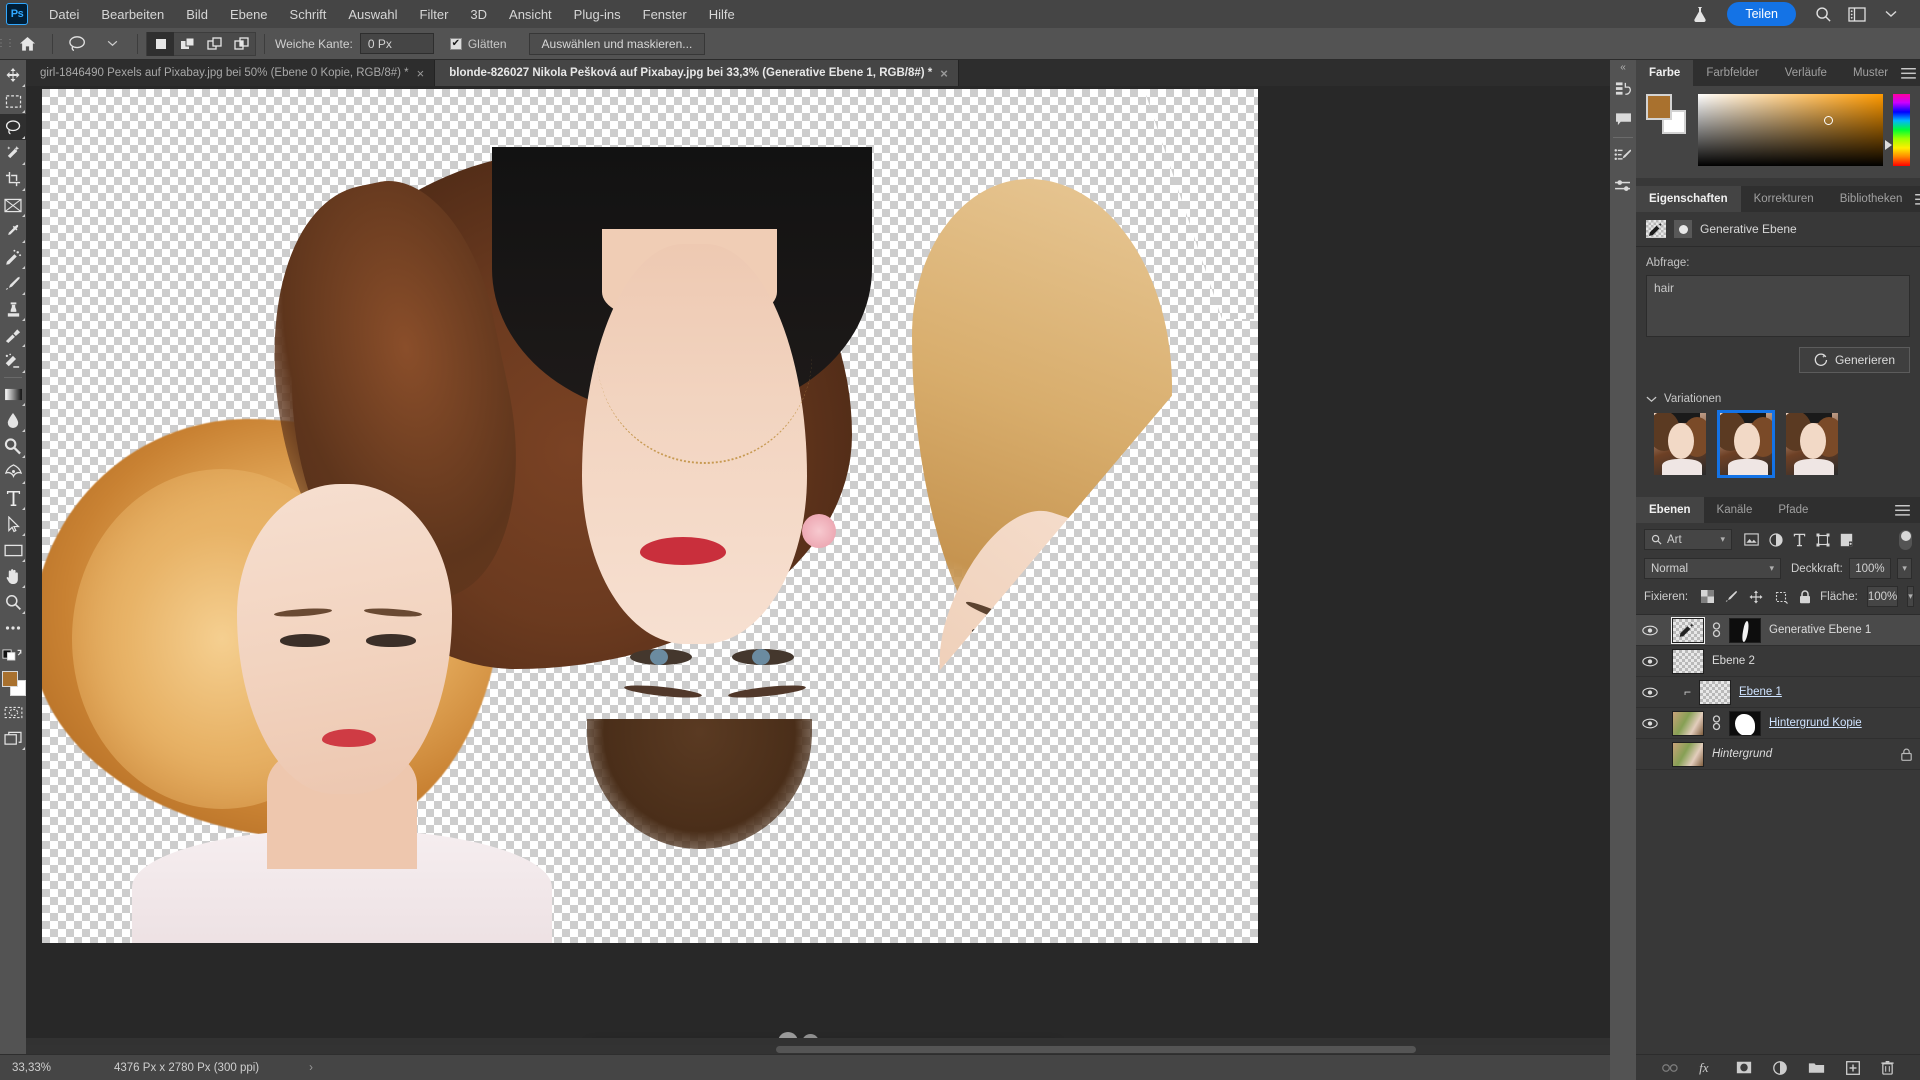  What do you see at coordinates (478, 14) in the screenshot?
I see `menu-3d: 3D` at bounding box center [478, 14].